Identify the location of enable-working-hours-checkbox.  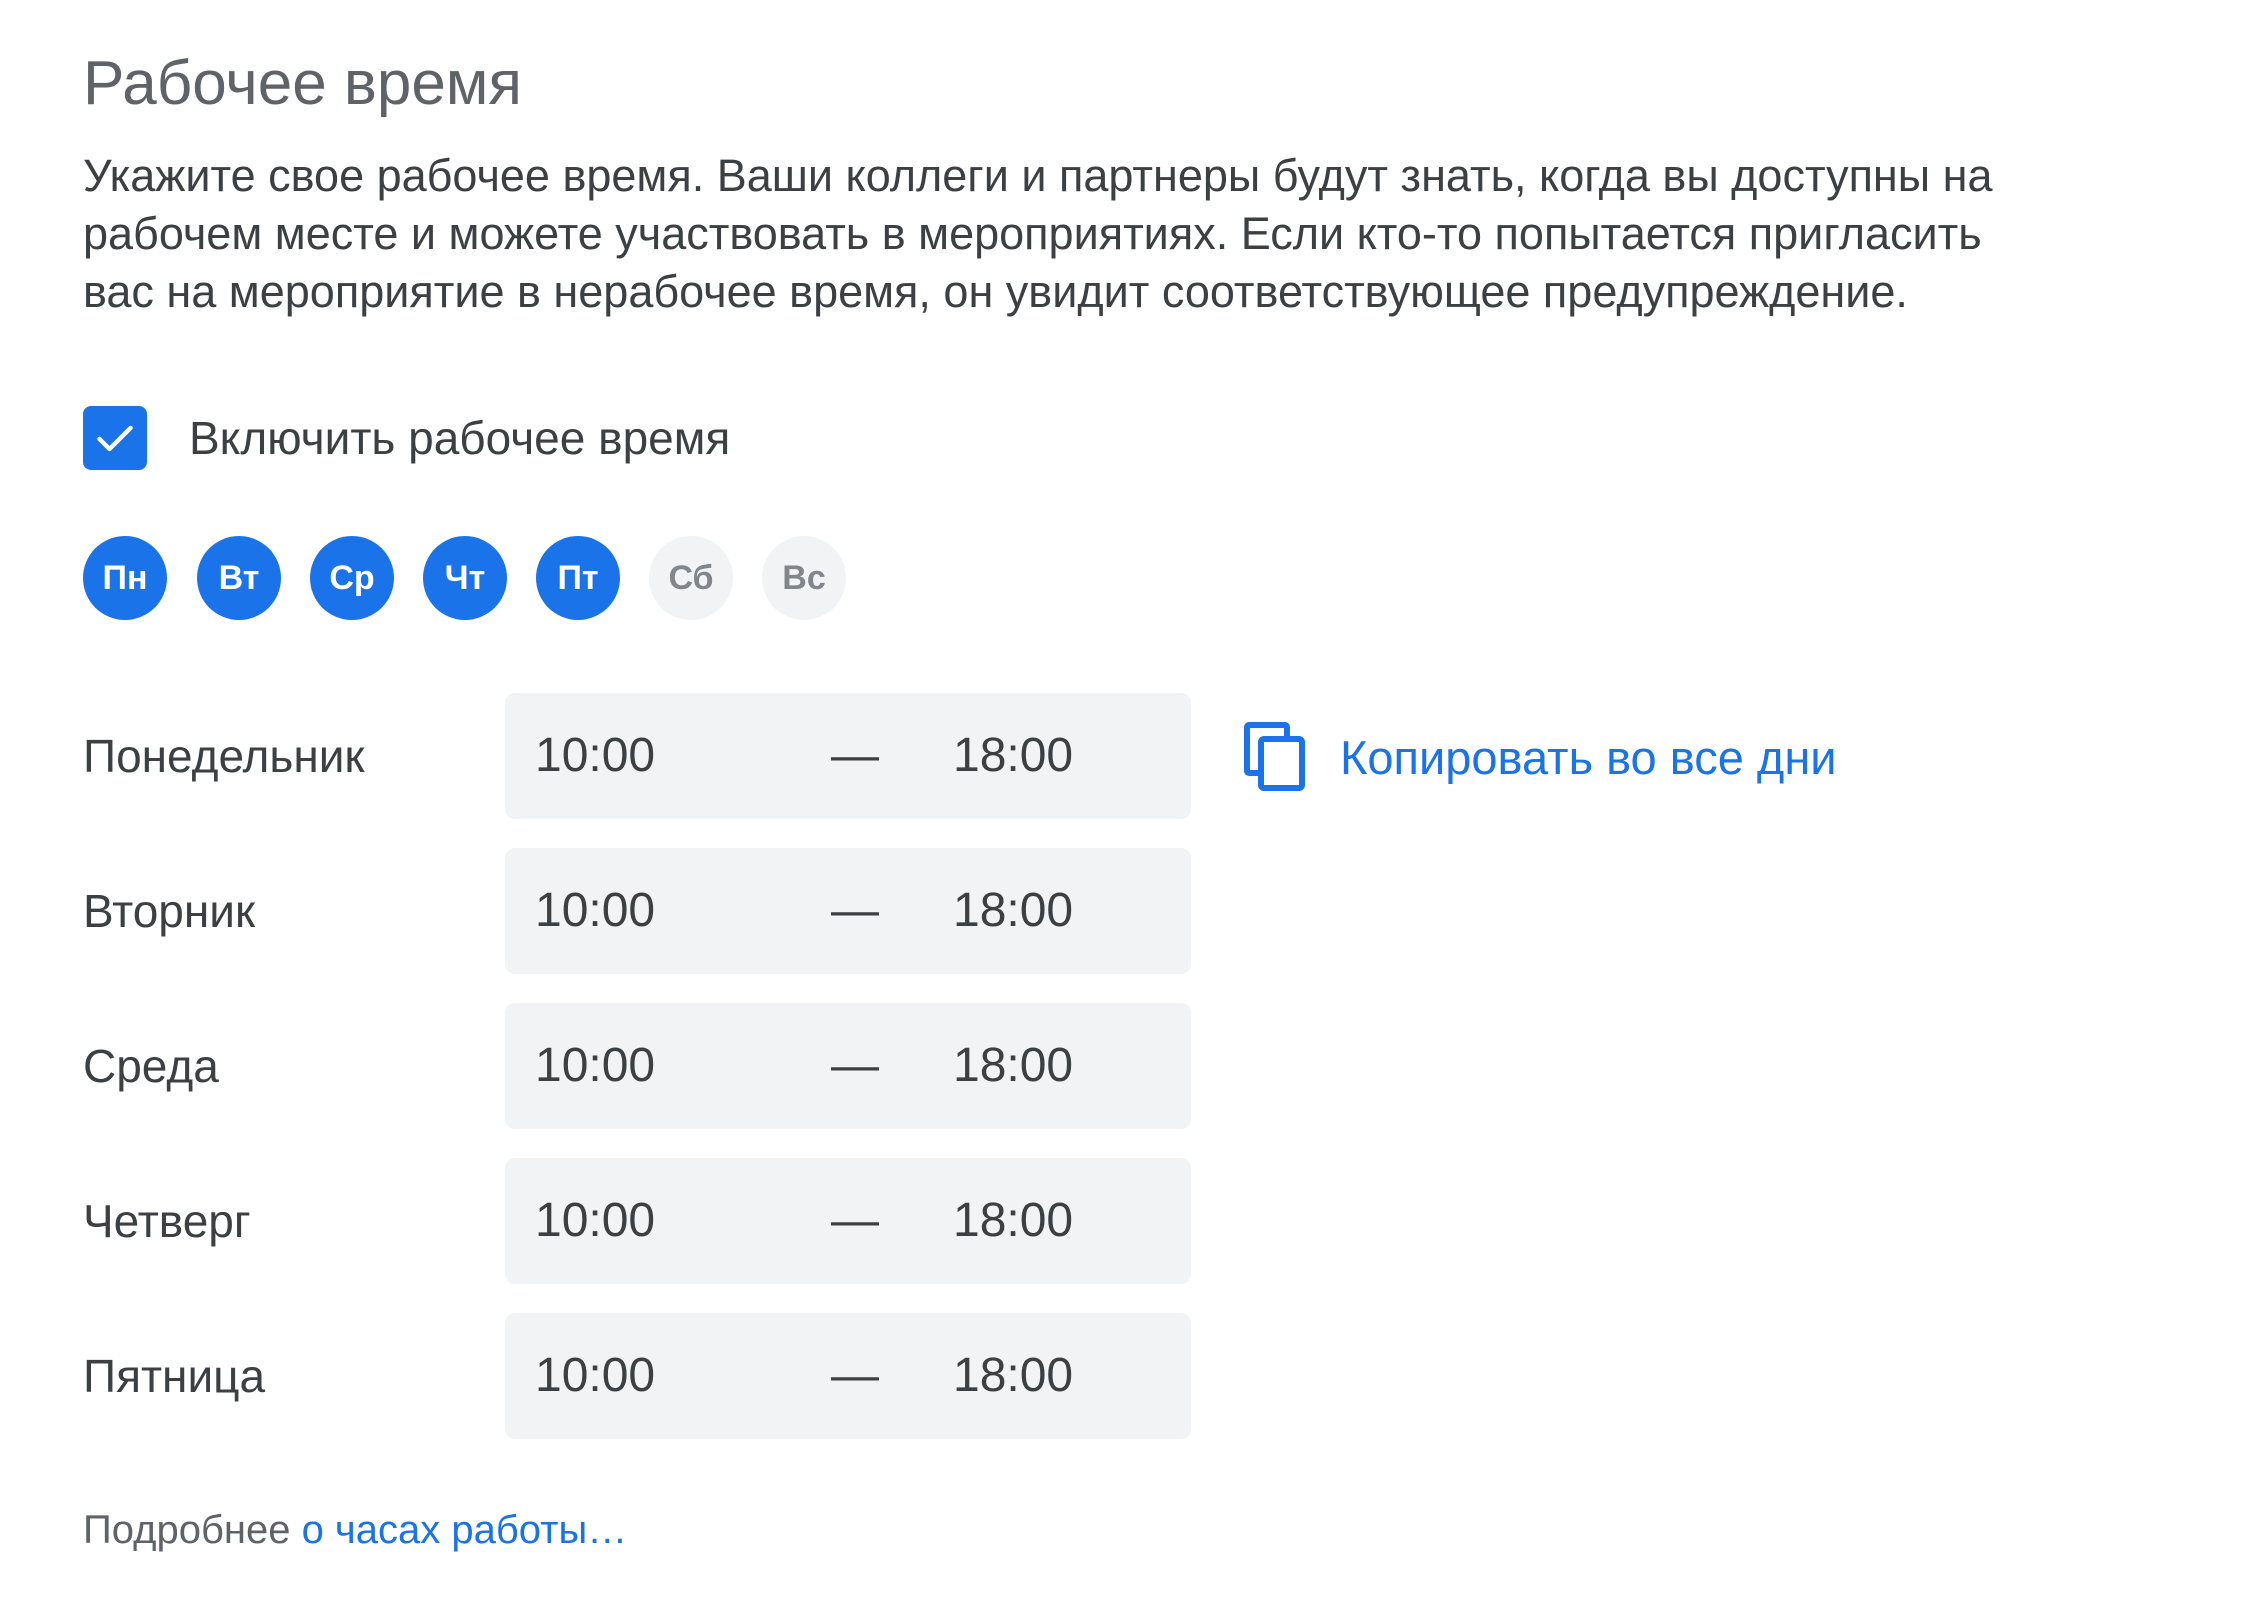
(115, 438).